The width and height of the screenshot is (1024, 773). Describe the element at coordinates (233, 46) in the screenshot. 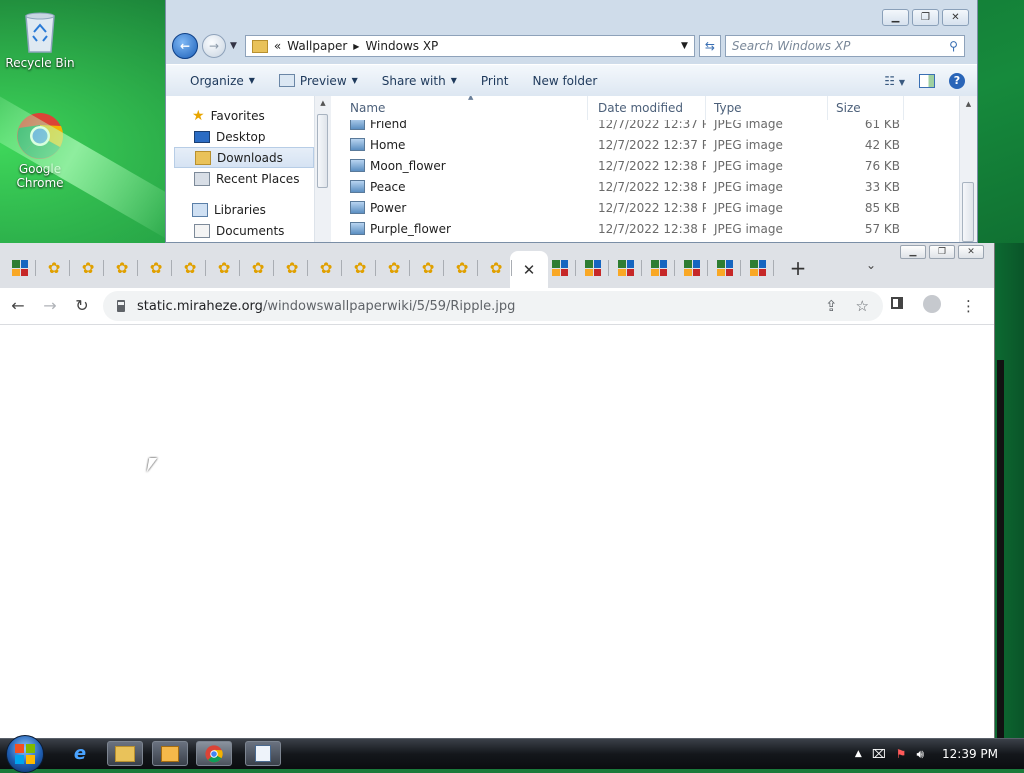

I see `history-dropdown-icon: ▼` at that location.